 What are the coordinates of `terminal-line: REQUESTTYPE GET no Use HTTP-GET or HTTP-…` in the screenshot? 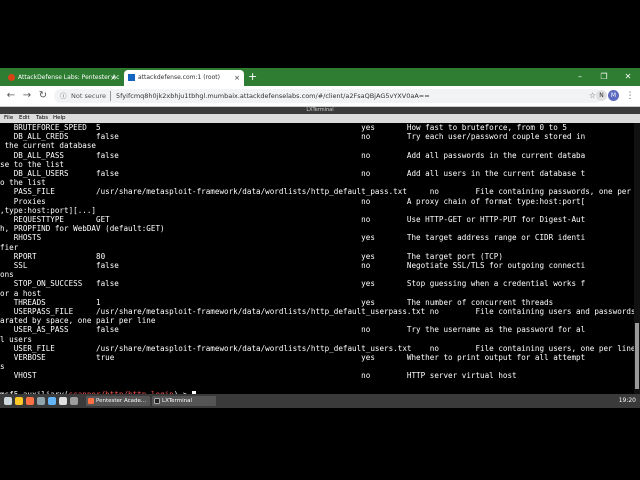 It's located at (293, 219).